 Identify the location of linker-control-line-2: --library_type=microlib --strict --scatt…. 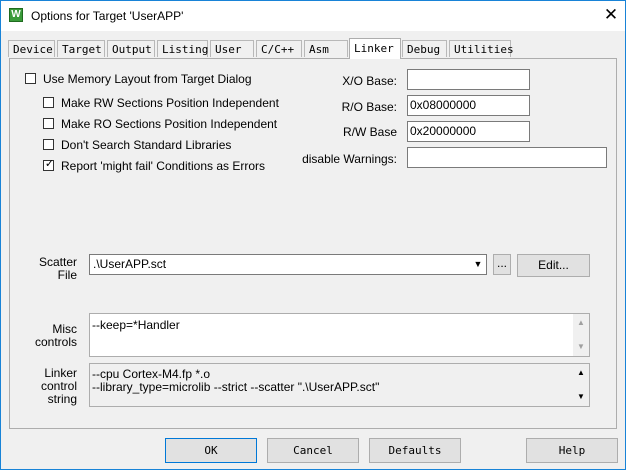
(236, 387).